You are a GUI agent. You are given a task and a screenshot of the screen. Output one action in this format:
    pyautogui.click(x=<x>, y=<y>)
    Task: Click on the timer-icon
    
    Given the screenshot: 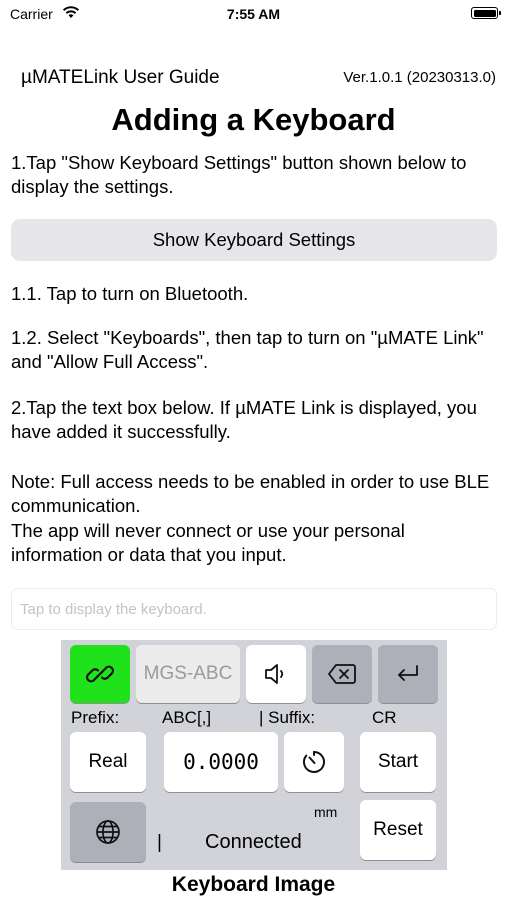 What is the action you would take?
    pyautogui.click(x=314, y=762)
    